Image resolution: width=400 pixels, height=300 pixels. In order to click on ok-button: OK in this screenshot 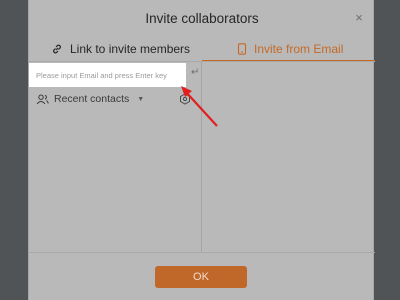, I will do `click(201, 277)`.